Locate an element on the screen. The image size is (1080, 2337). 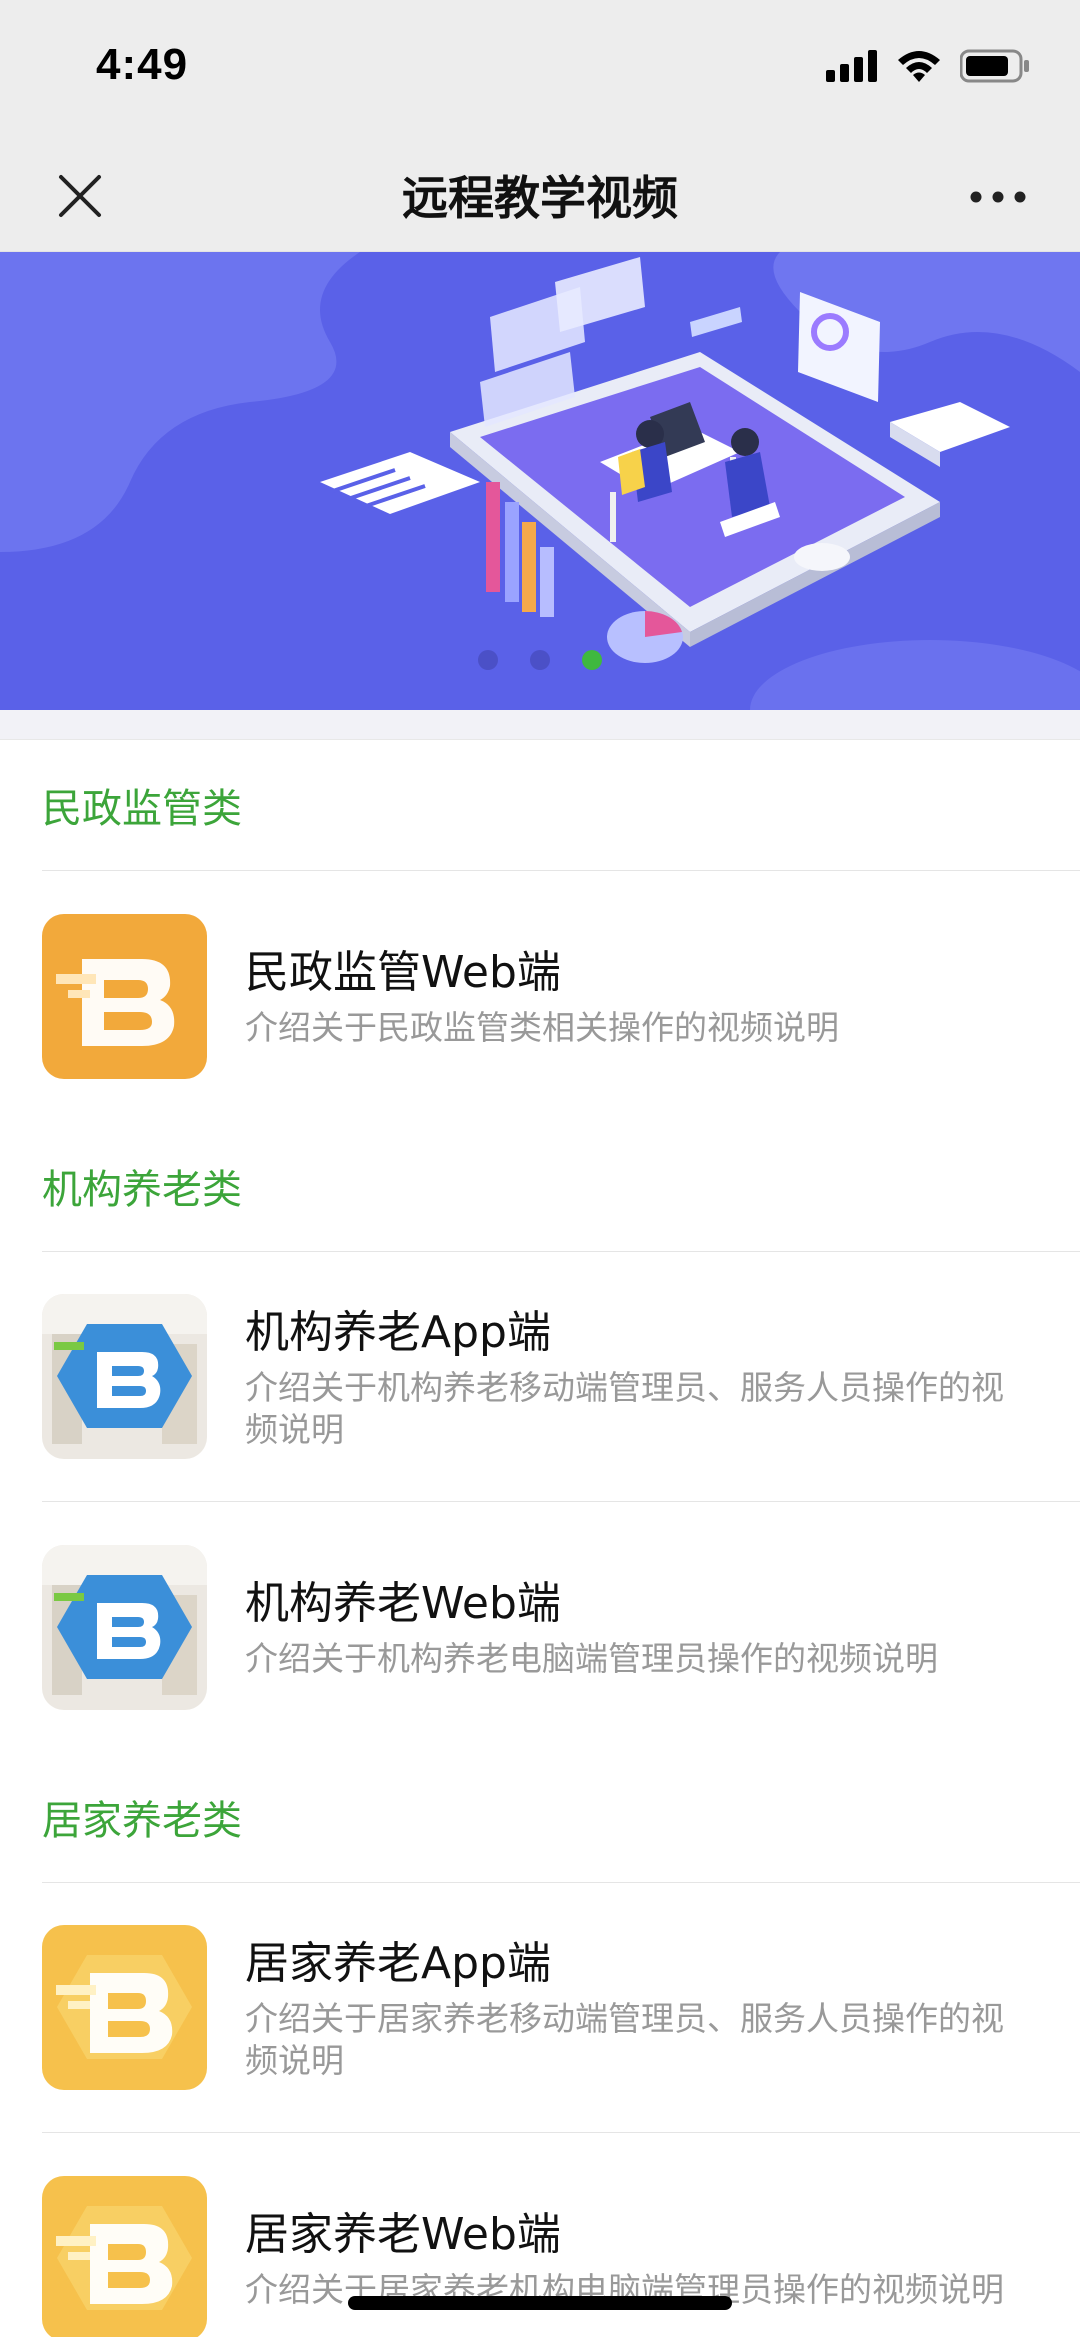
item-title: 民政监管Web端 is located at coordinates (403, 972).